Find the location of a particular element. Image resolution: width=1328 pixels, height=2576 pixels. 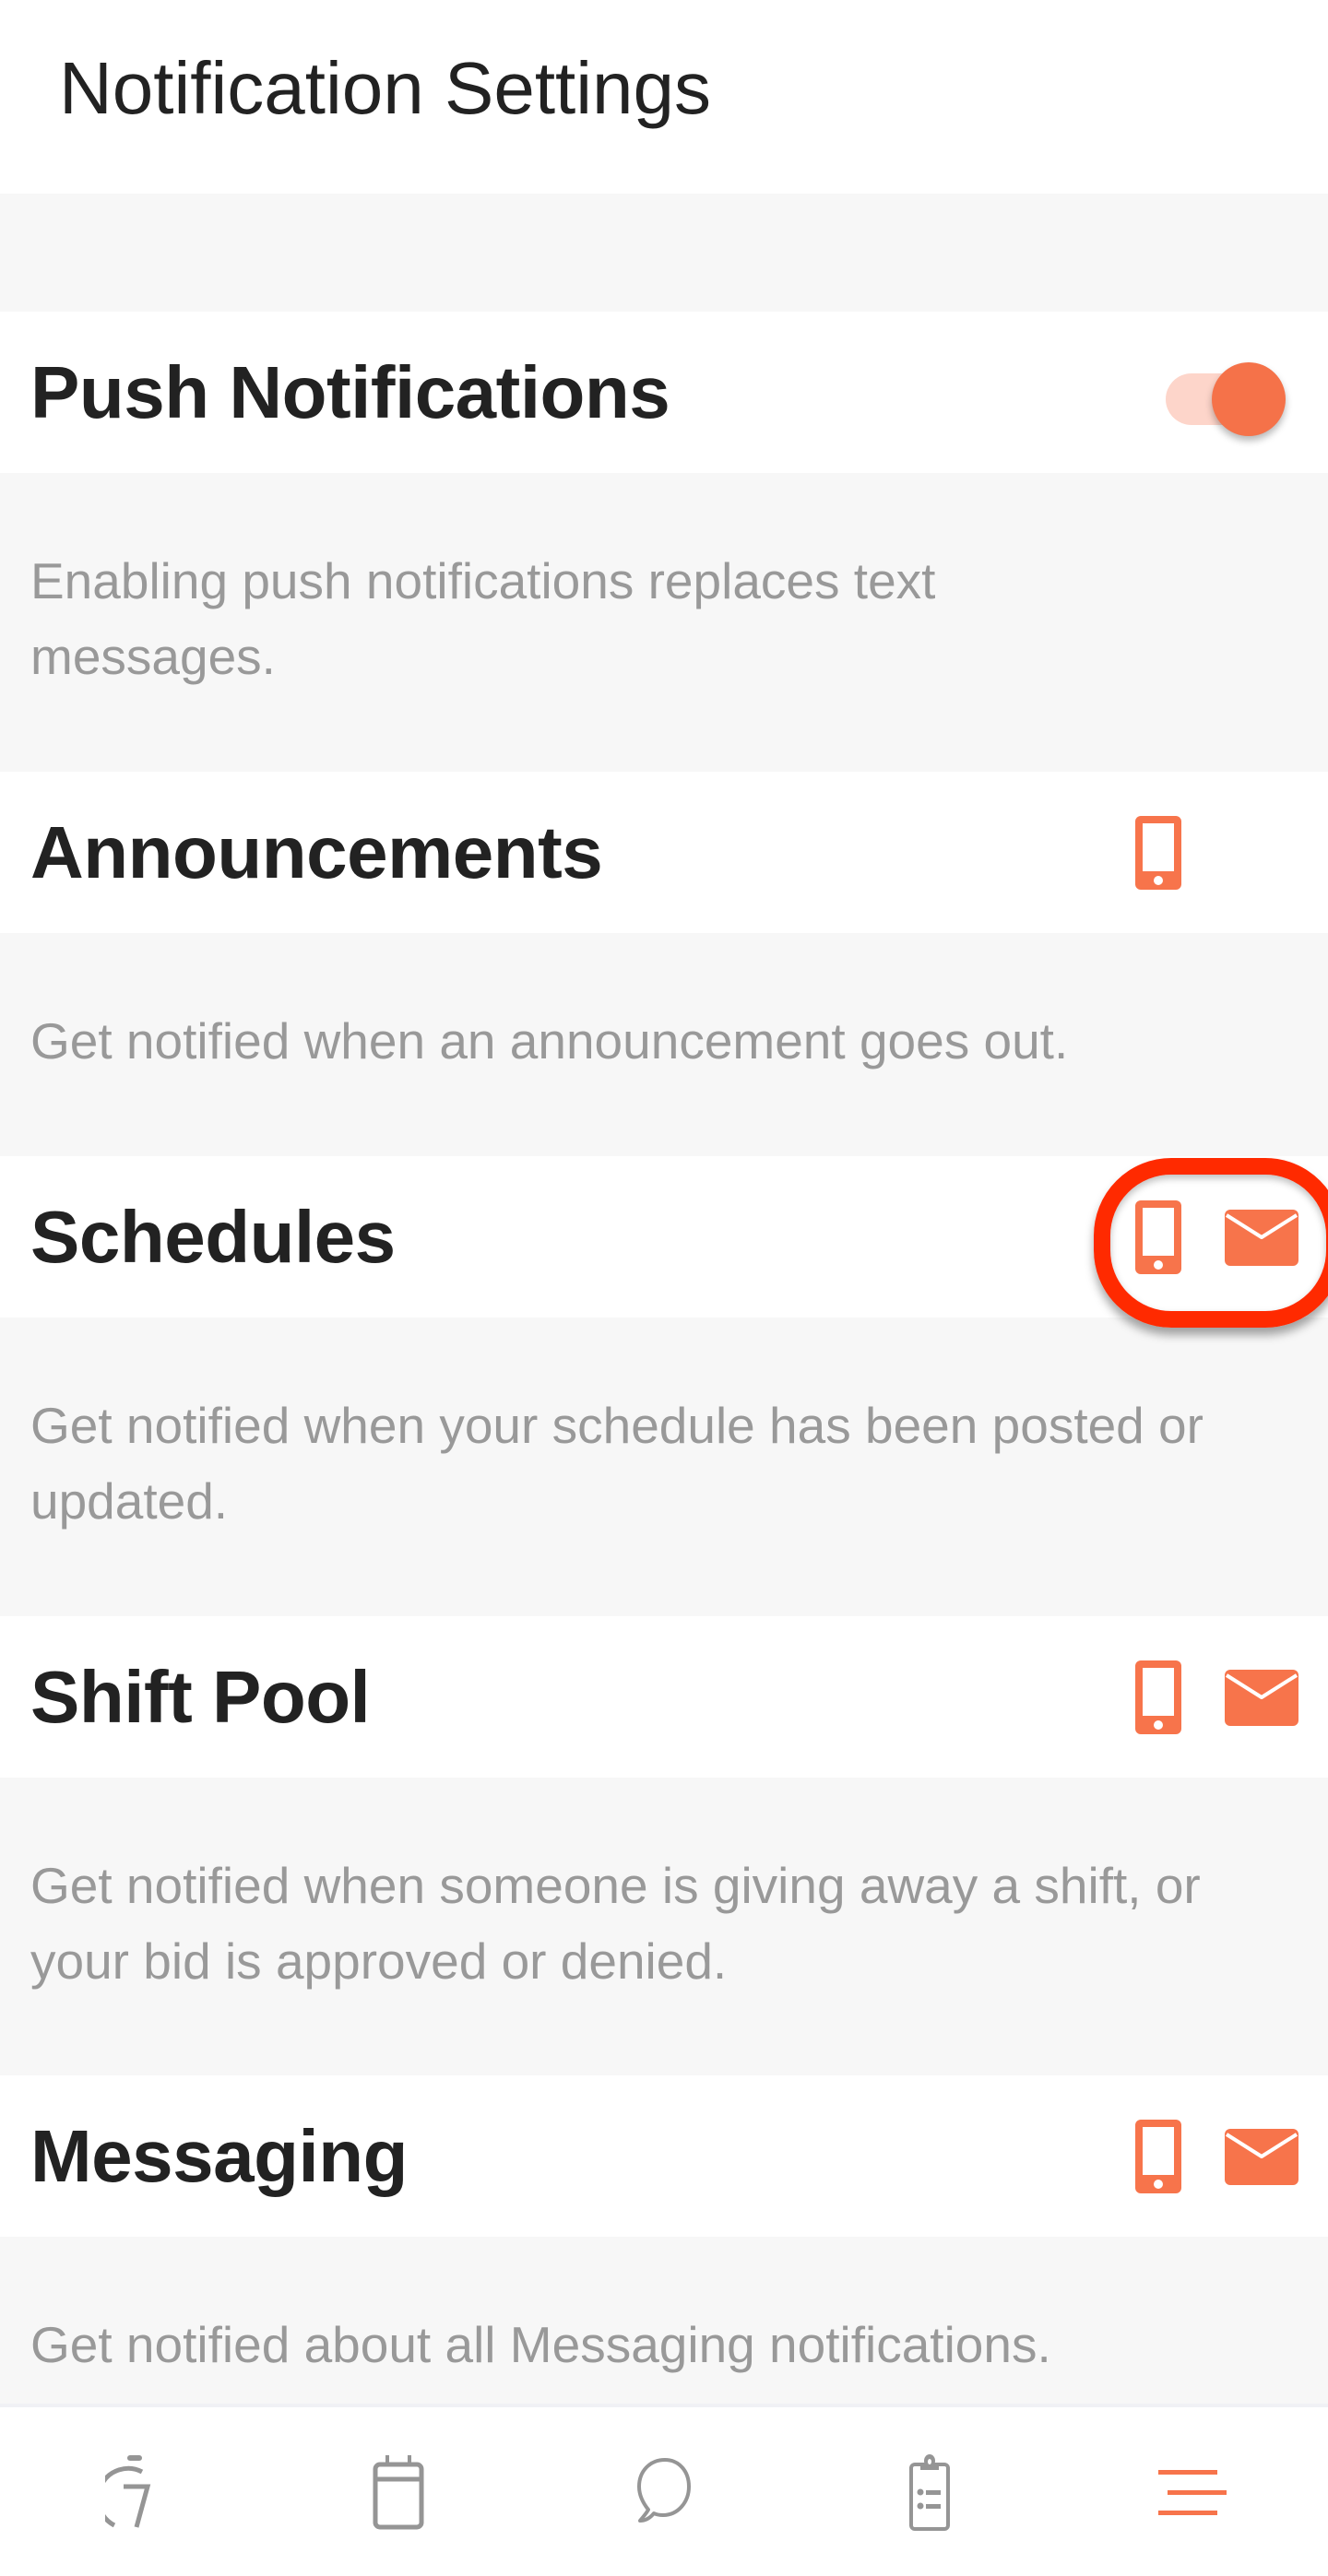

tab-schedule is located at coordinates (398, 2491).